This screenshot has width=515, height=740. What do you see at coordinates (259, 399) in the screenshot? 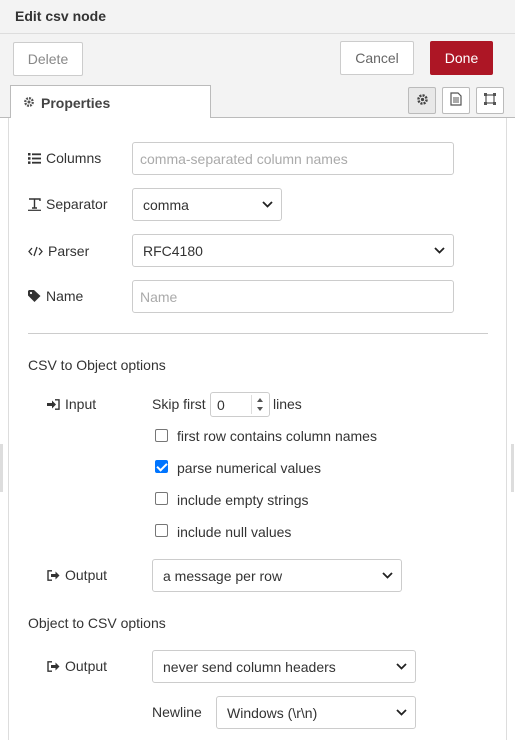
I see `spinner-up-icon` at bounding box center [259, 399].